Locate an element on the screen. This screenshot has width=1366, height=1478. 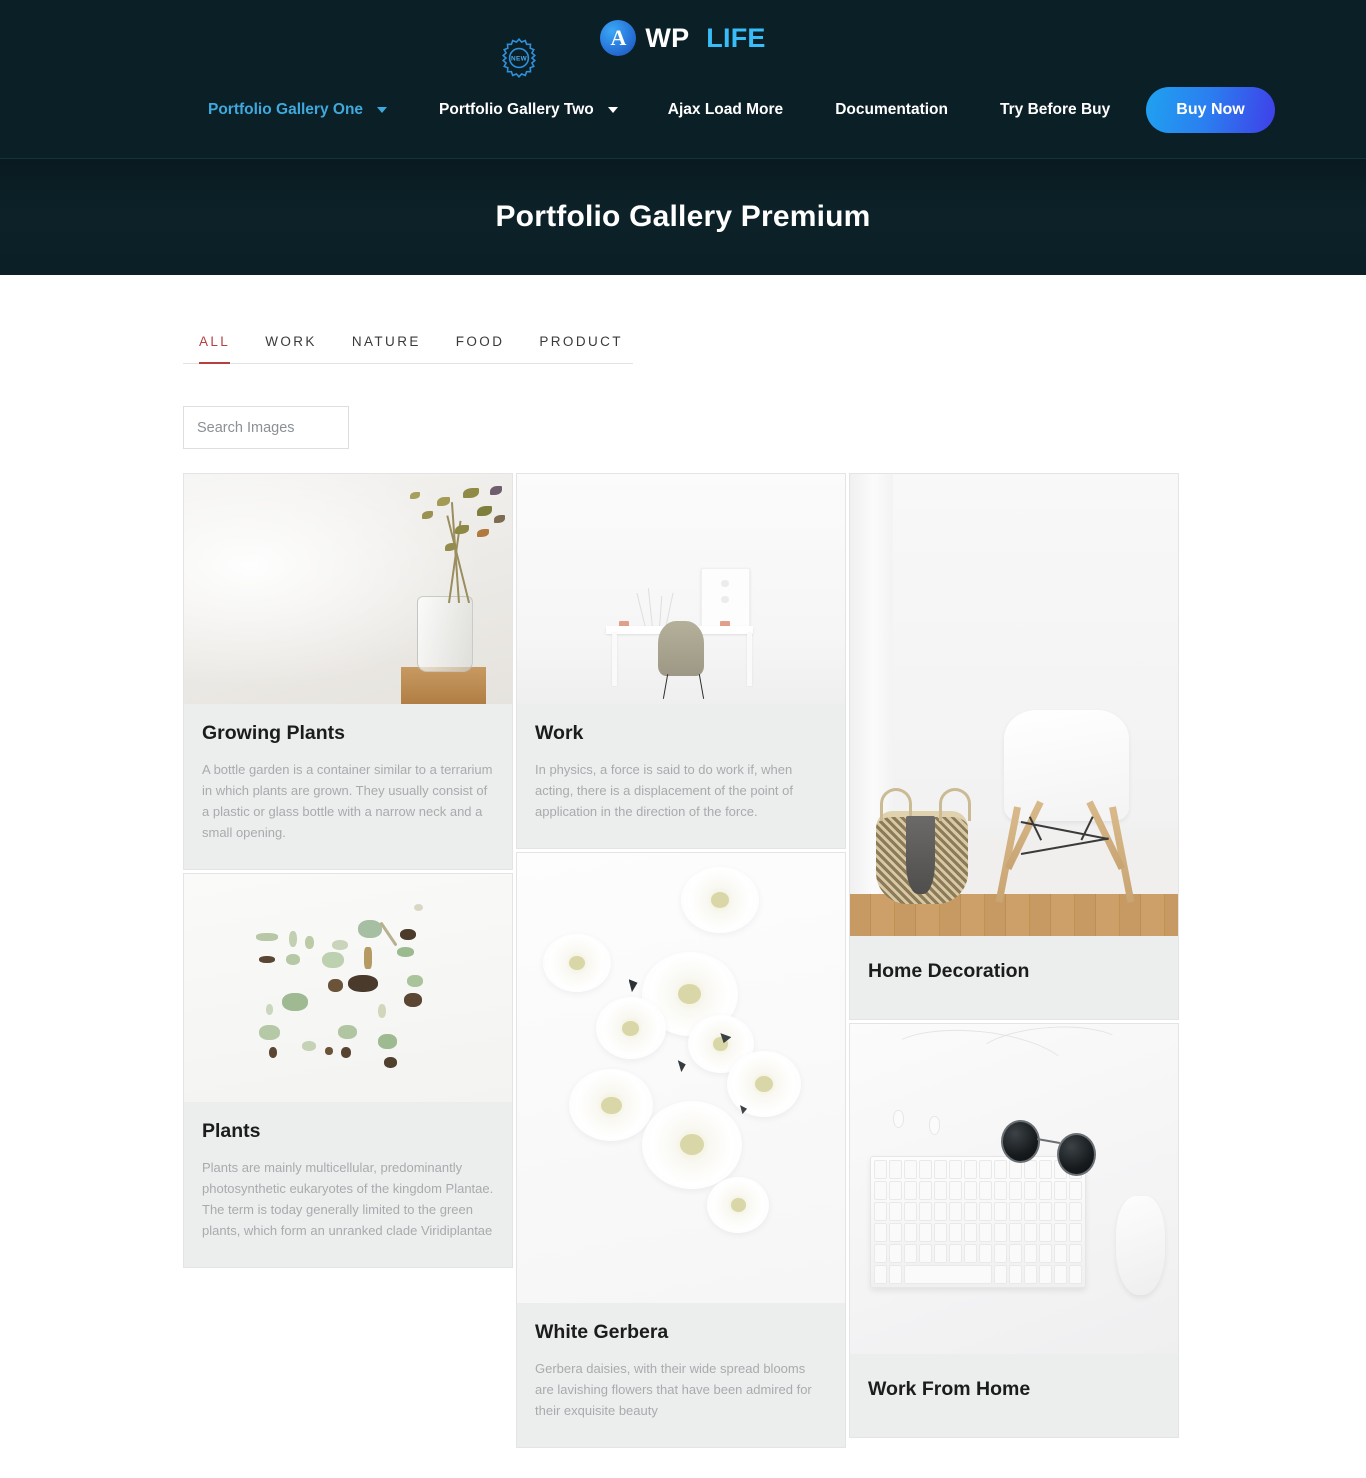
logo-text-wp: WP is located at coordinates (667, 37).